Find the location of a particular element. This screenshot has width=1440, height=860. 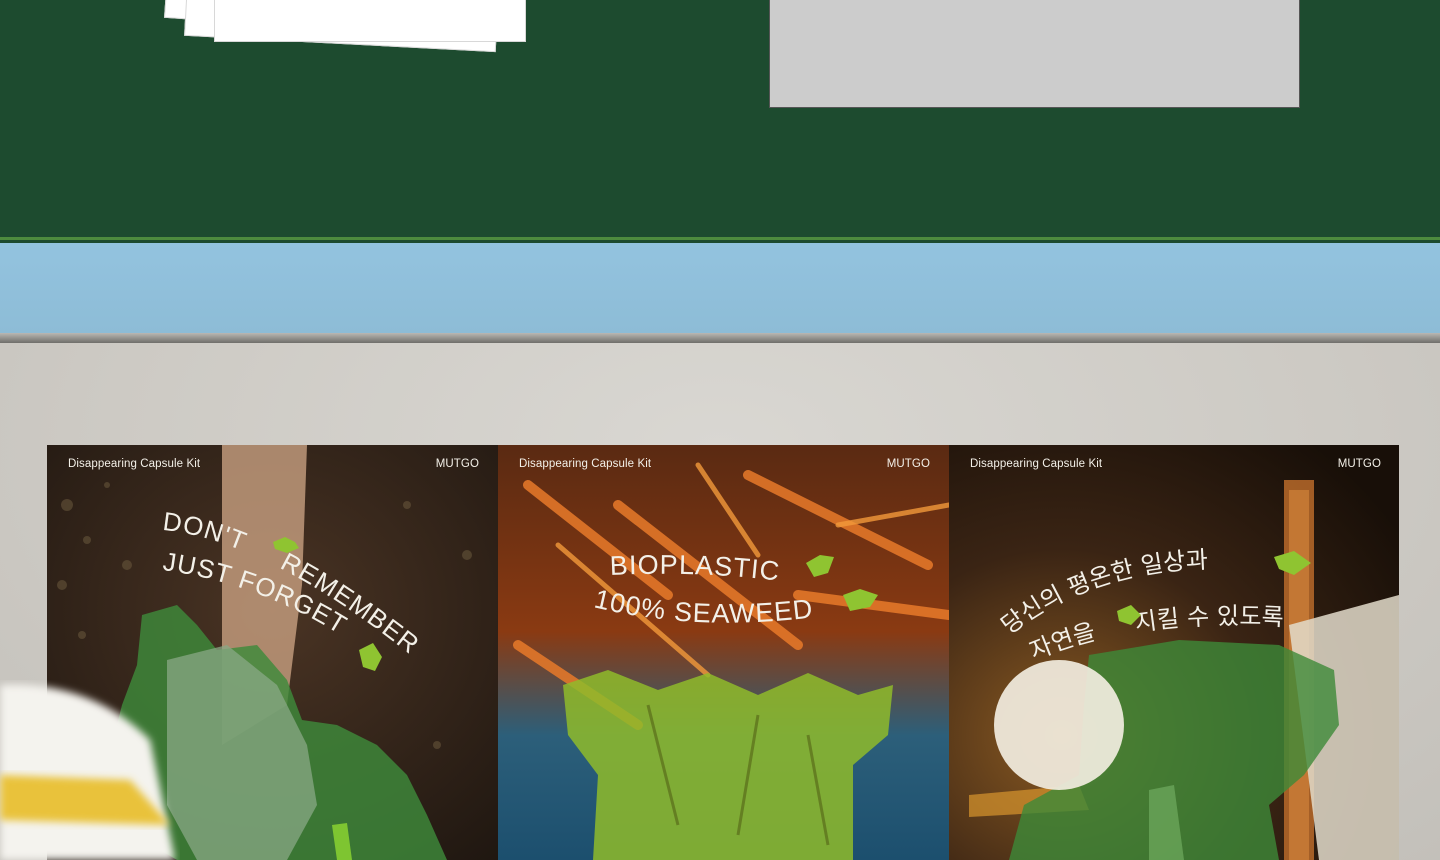

wall-ledge is located at coordinates (720, 338).